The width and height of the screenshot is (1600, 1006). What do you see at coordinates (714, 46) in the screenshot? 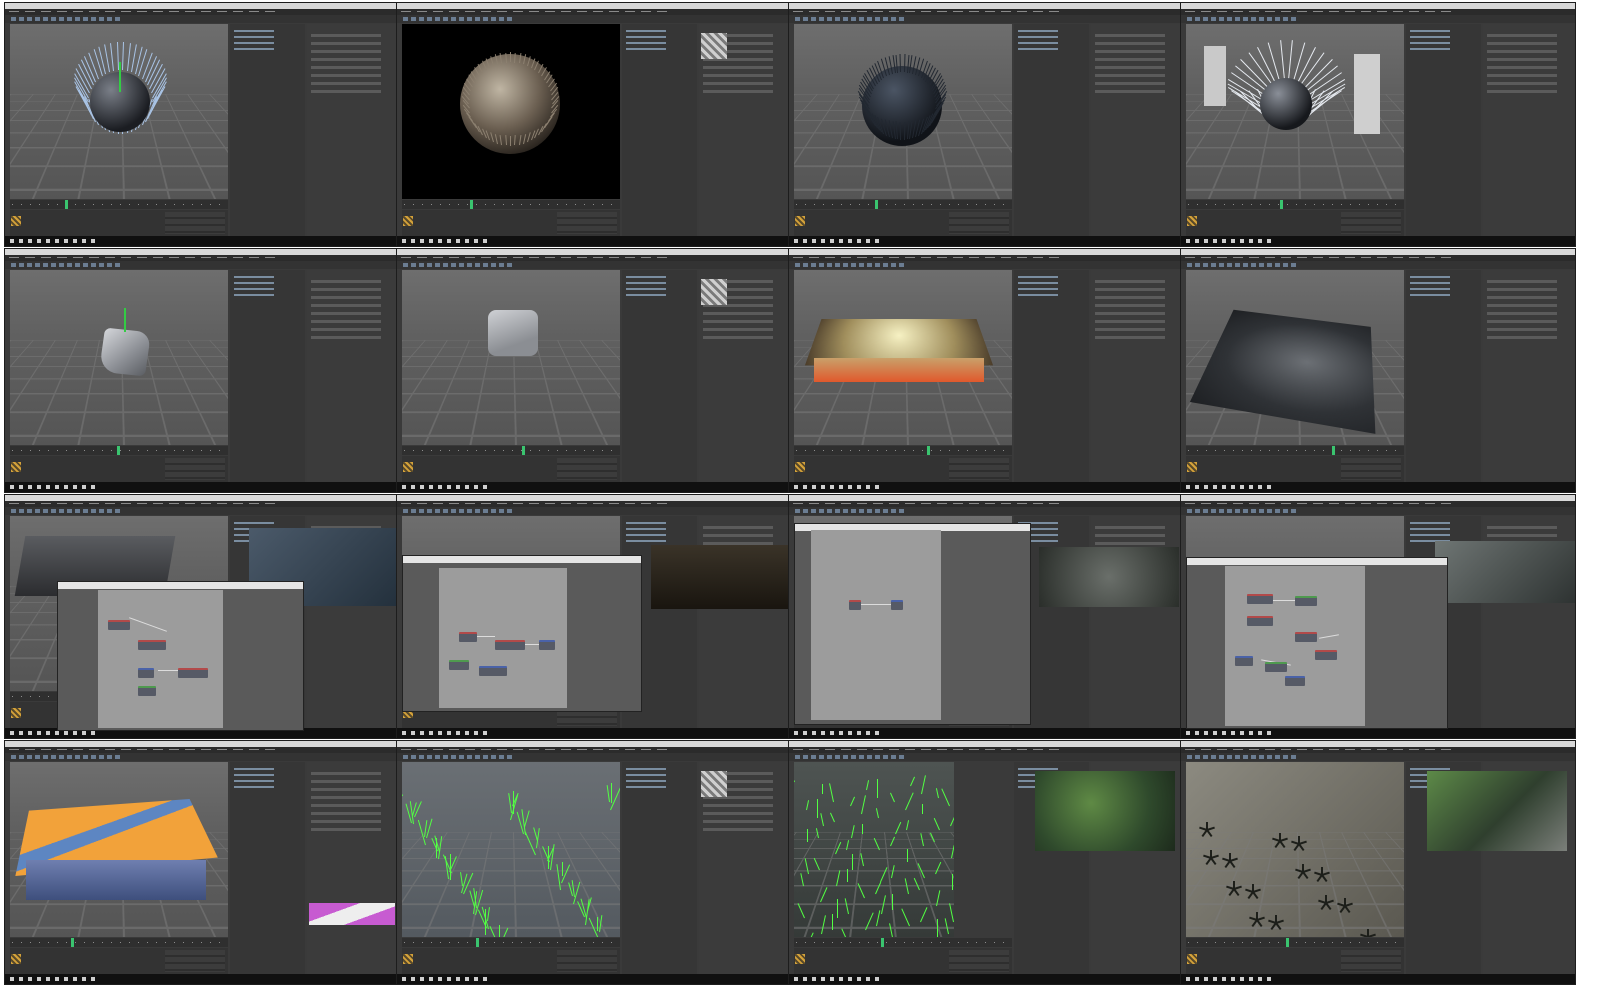
I see `material-preview-checker` at bounding box center [714, 46].